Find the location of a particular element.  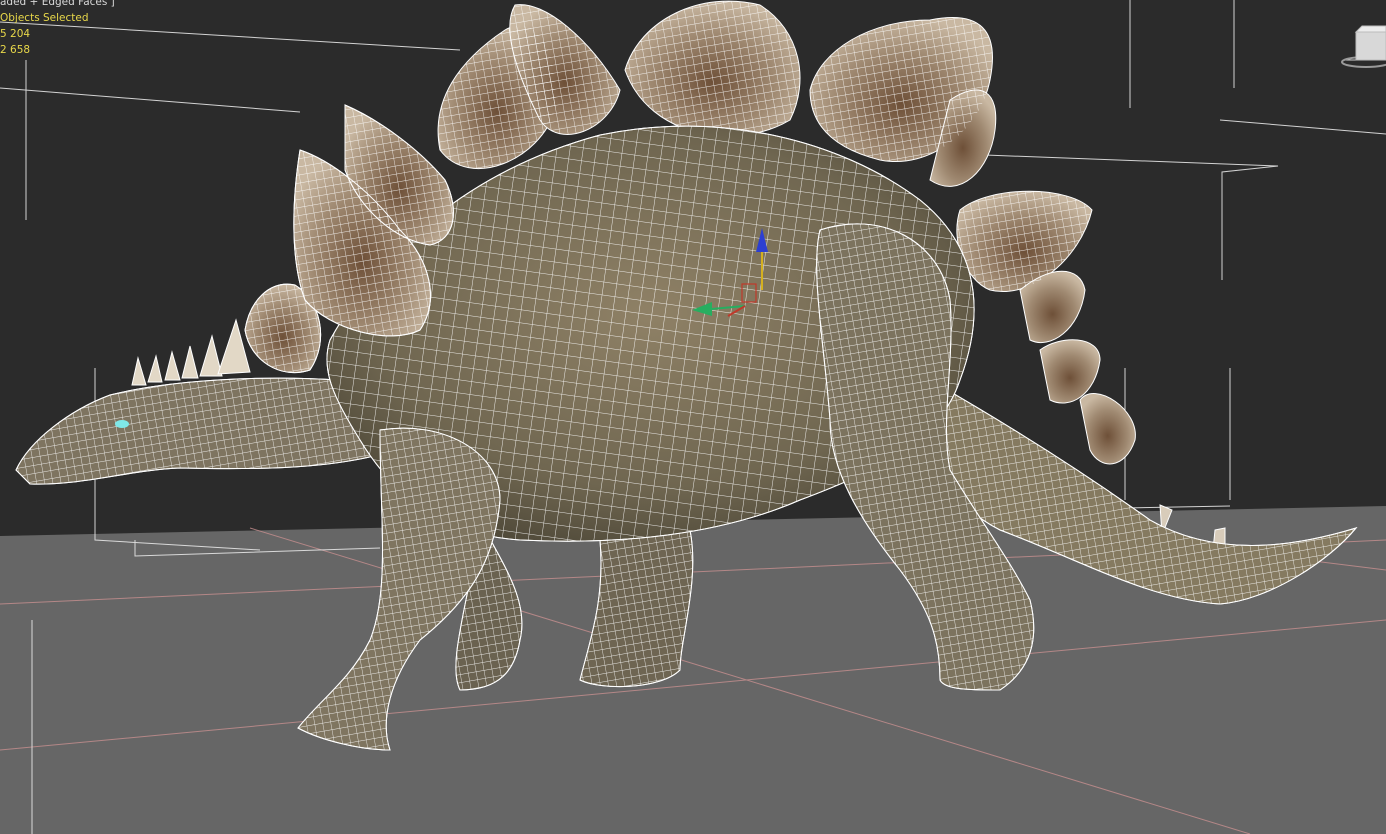

eye is located at coordinates (122, 424).